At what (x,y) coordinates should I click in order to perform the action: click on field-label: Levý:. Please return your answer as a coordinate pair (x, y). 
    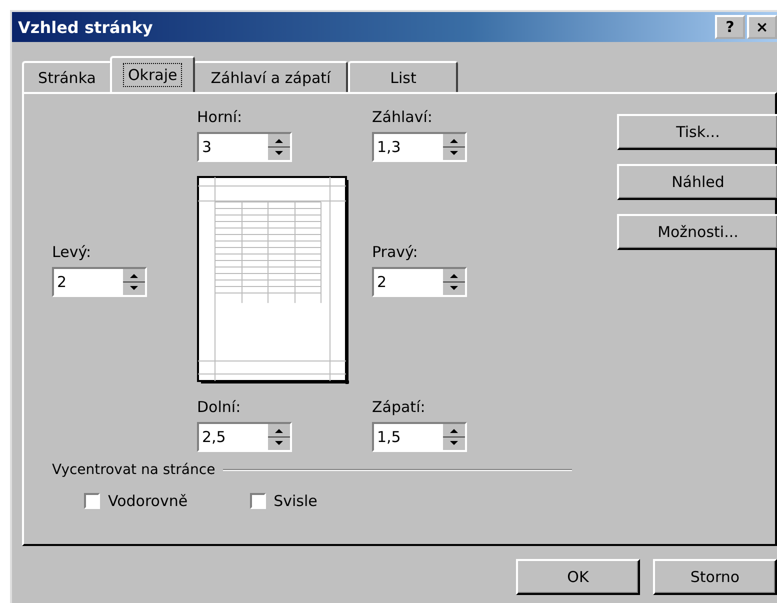
    Looking at the image, I should click on (72, 252).